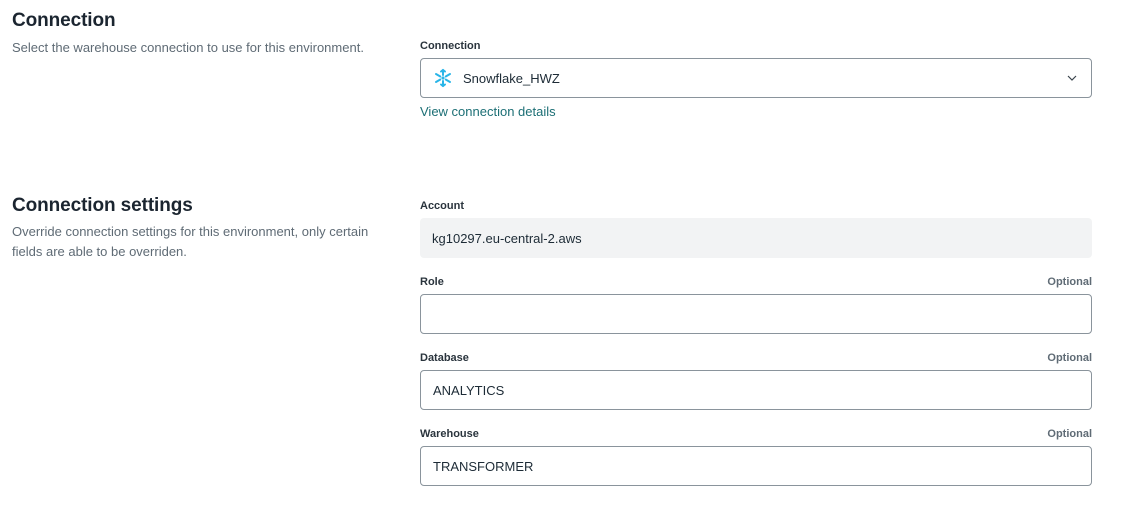 The image size is (1125, 511). What do you see at coordinates (64, 20) in the screenshot?
I see `connection-section-title: Connection` at bounding box center [64, 20].